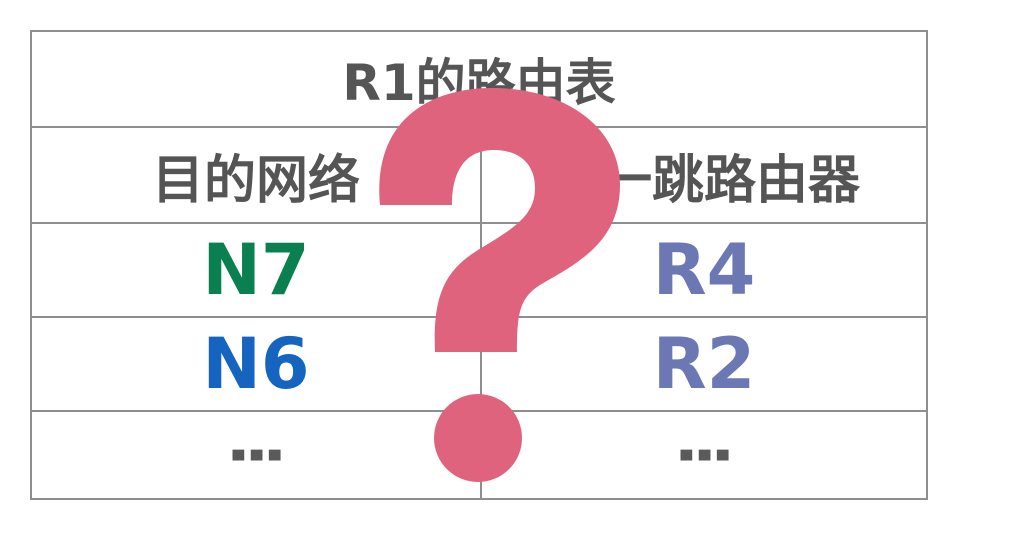 This screenshot has height=552, width=1024. Describe the element at coordinates (481, 313) in the screenshot. I see `column-divider` at that location.